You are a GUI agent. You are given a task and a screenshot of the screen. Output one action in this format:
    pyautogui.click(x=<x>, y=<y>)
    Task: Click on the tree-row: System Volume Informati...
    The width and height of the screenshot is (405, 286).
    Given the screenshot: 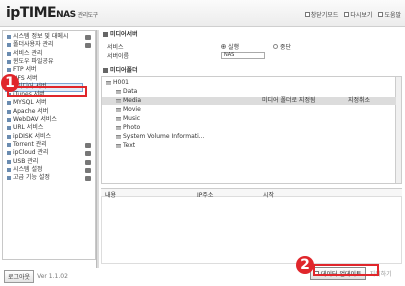 What is the action you would take?
    pyautogui.click(x=249, y=137)
    